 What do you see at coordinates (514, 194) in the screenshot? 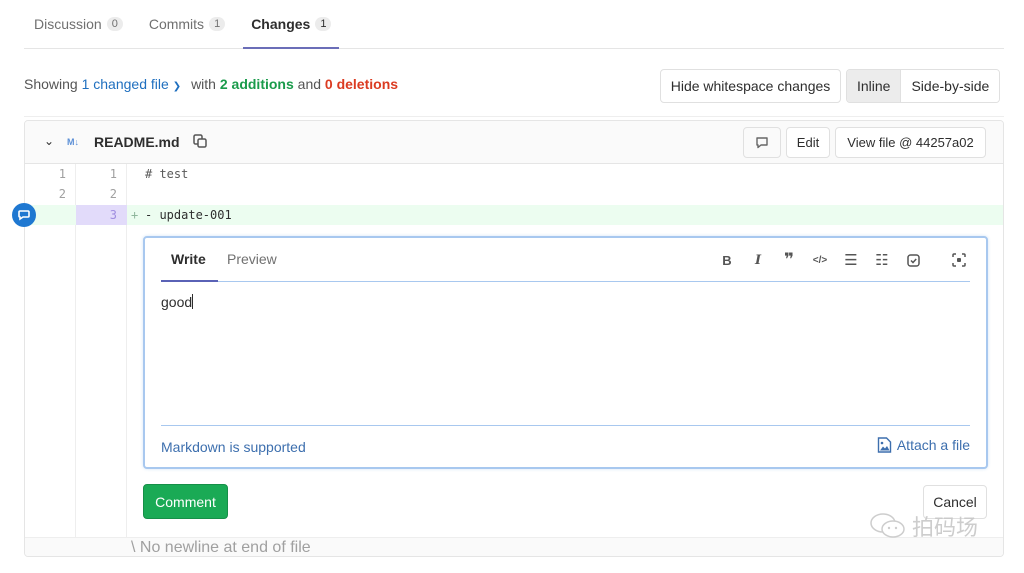
I see `diff-line: 2 2` at bounding box center [514, 194].